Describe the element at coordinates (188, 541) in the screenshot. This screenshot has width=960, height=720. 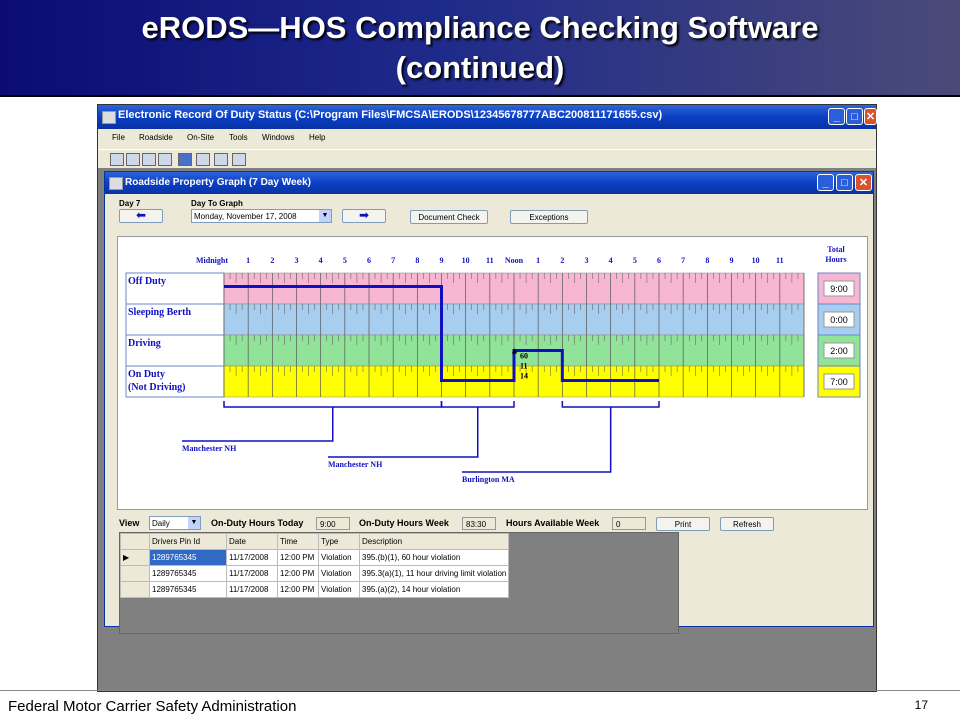
I see `col-header-pin: Drivers Pin Id` at that location.